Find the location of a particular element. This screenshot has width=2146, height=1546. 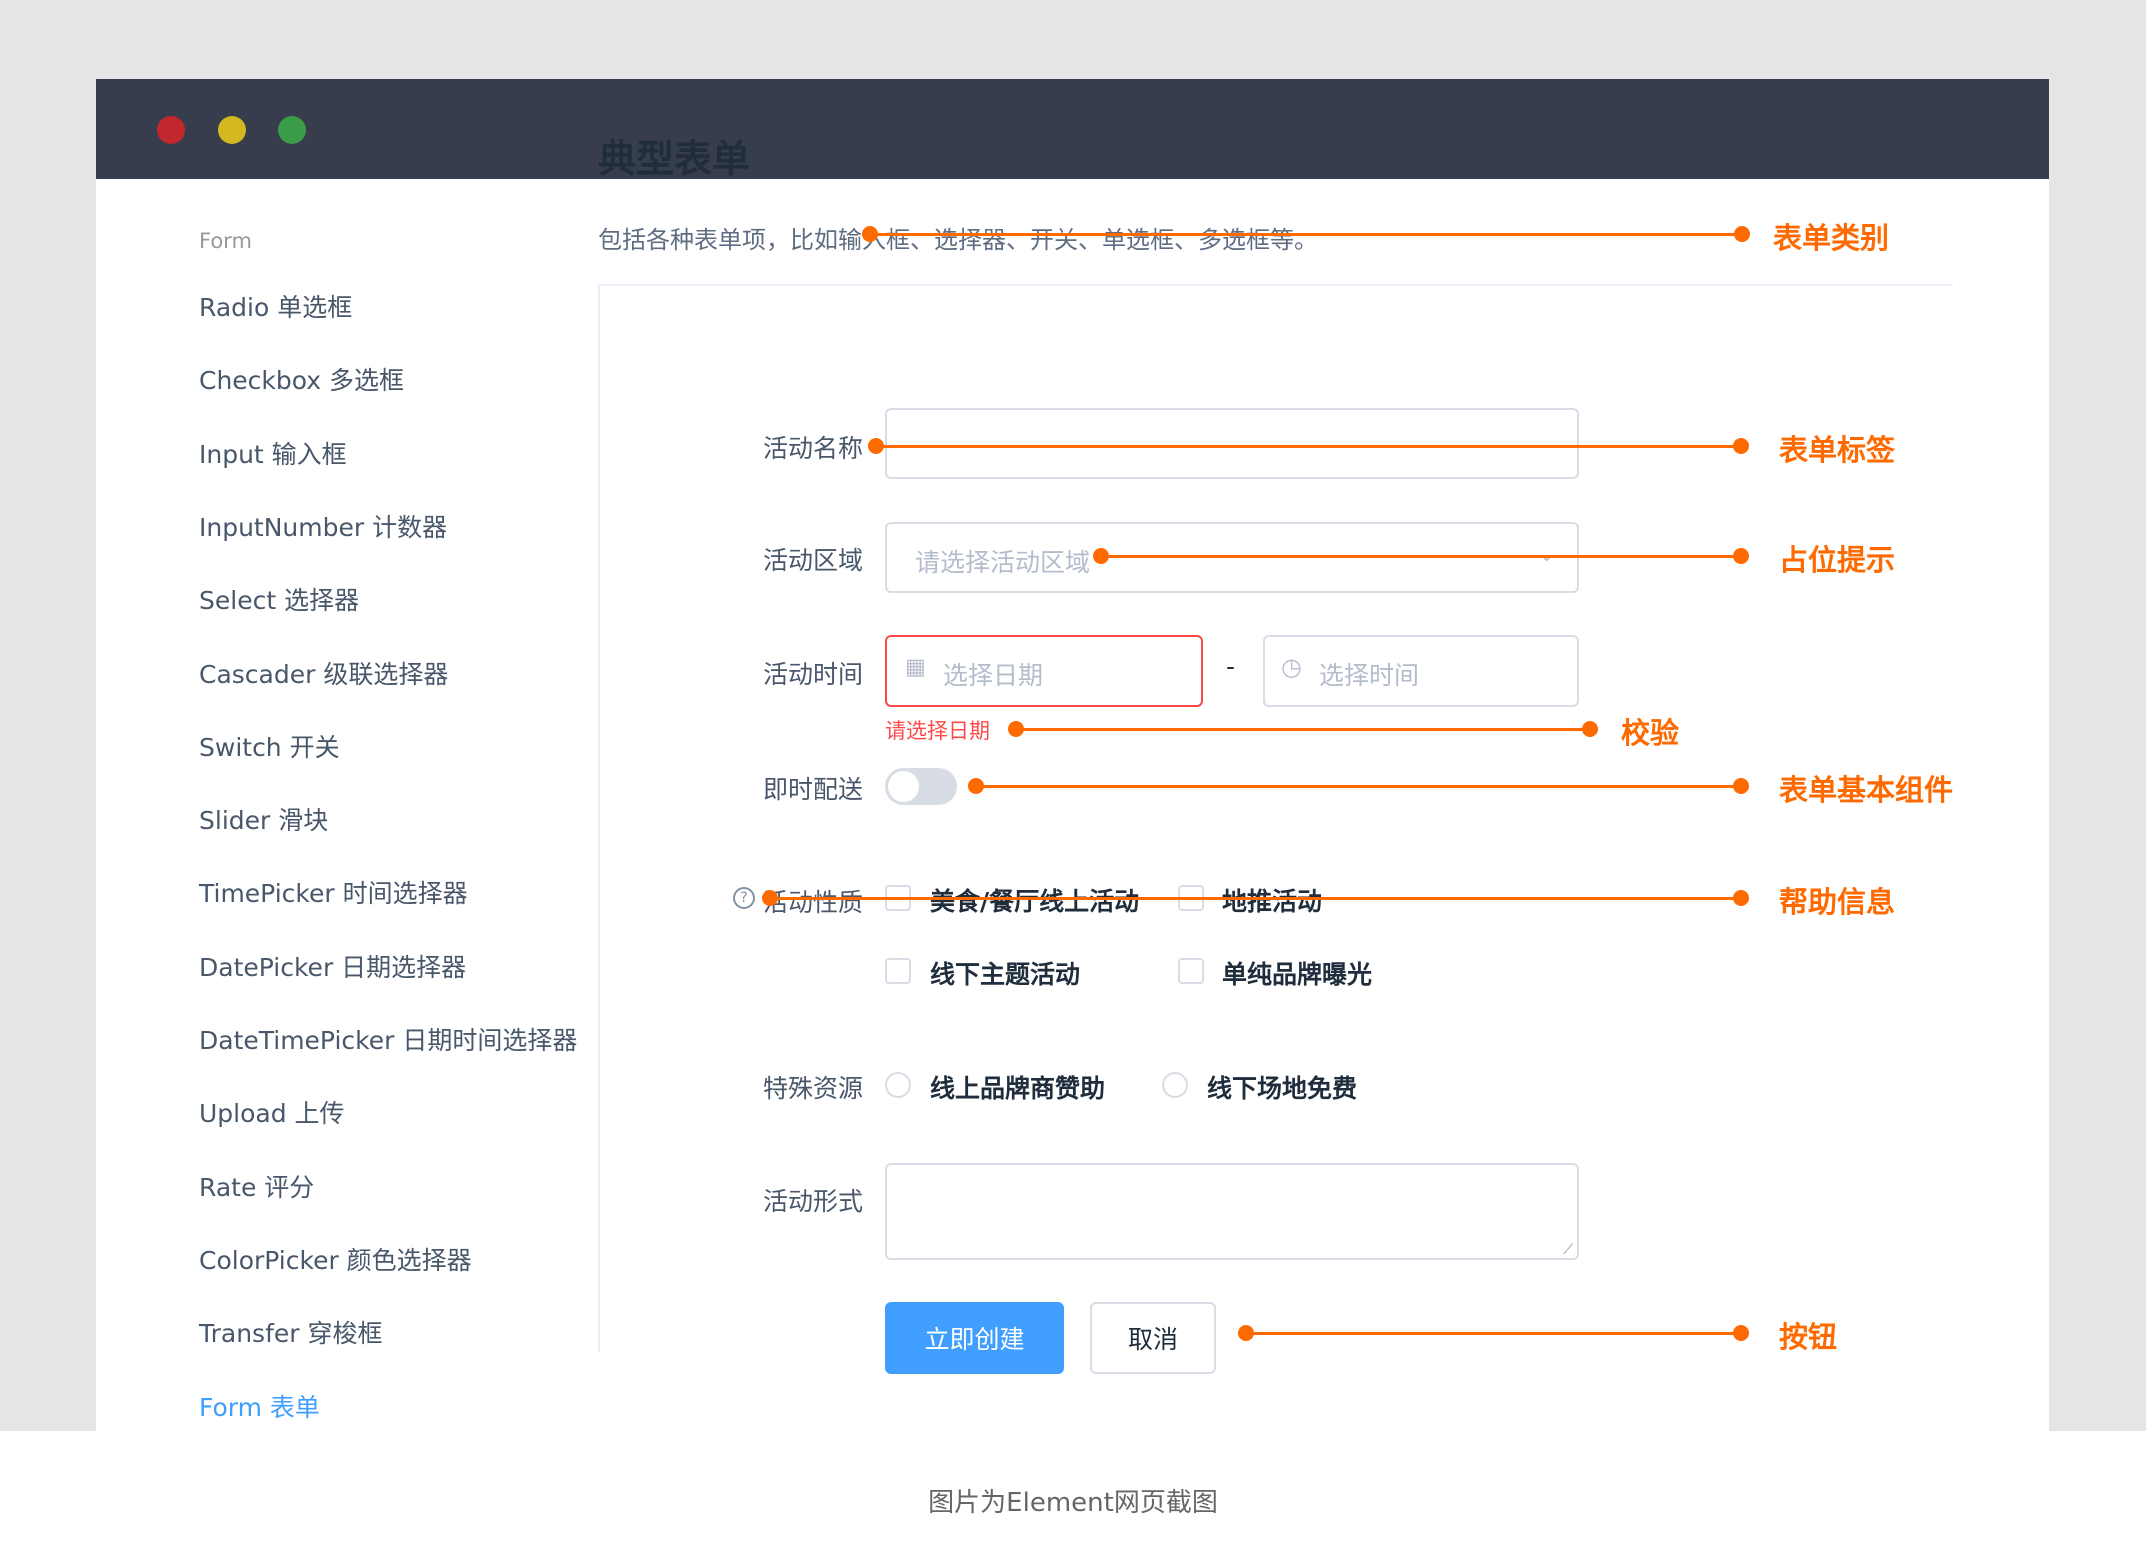

calendar-icon: ▦ is located at coordinates (915, 667).